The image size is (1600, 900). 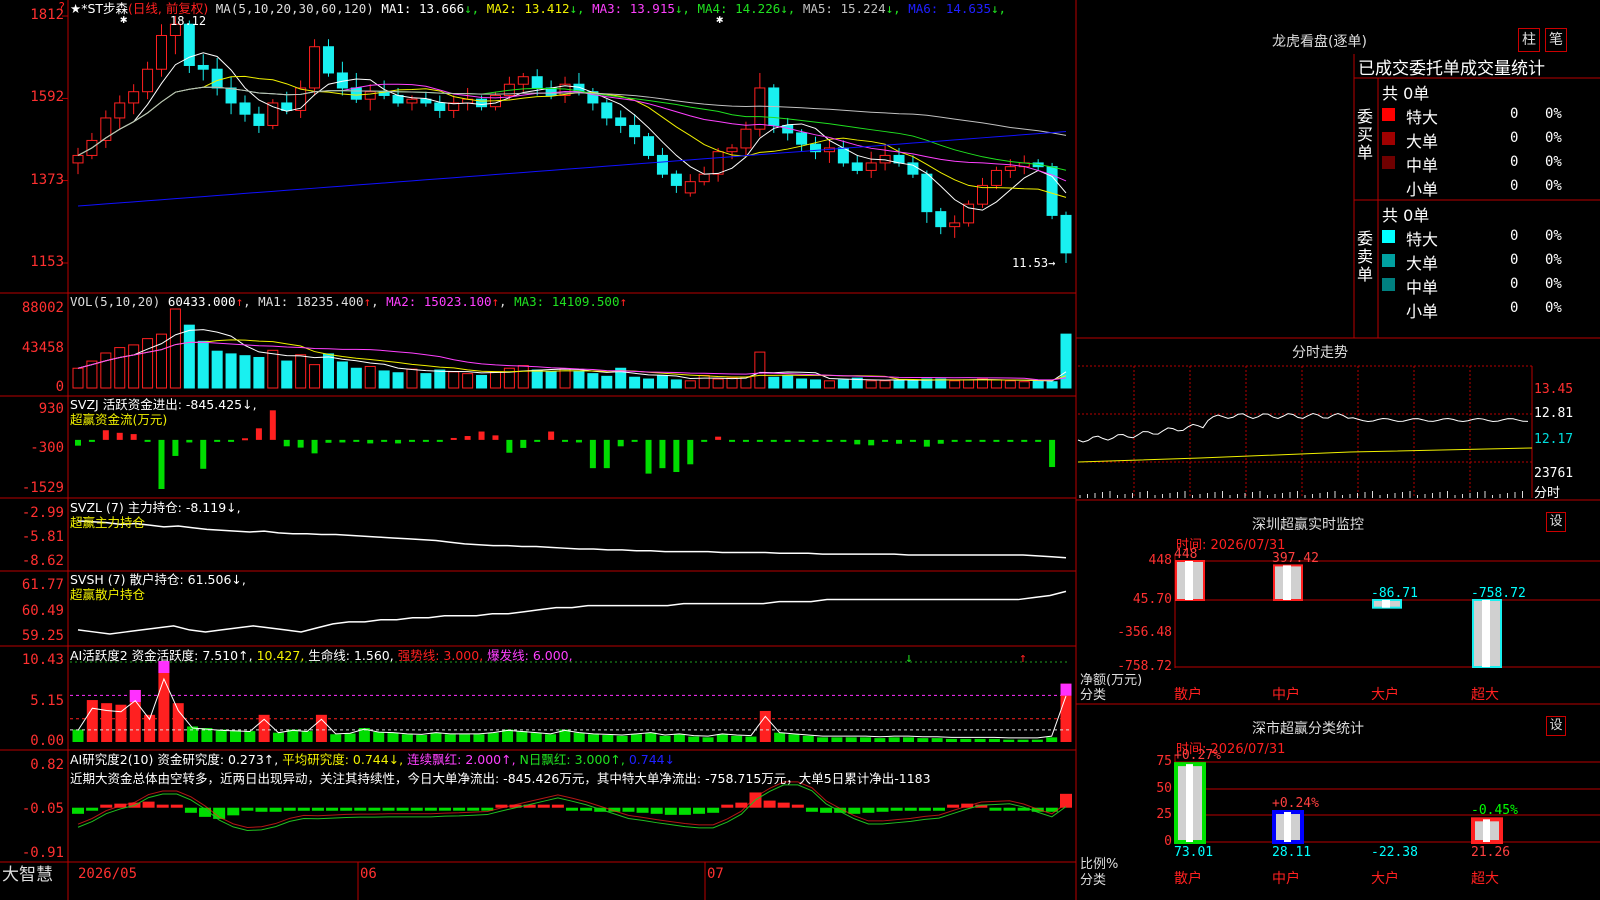 I want to click on classify-category: 中户, so click(x=1286, y=879).